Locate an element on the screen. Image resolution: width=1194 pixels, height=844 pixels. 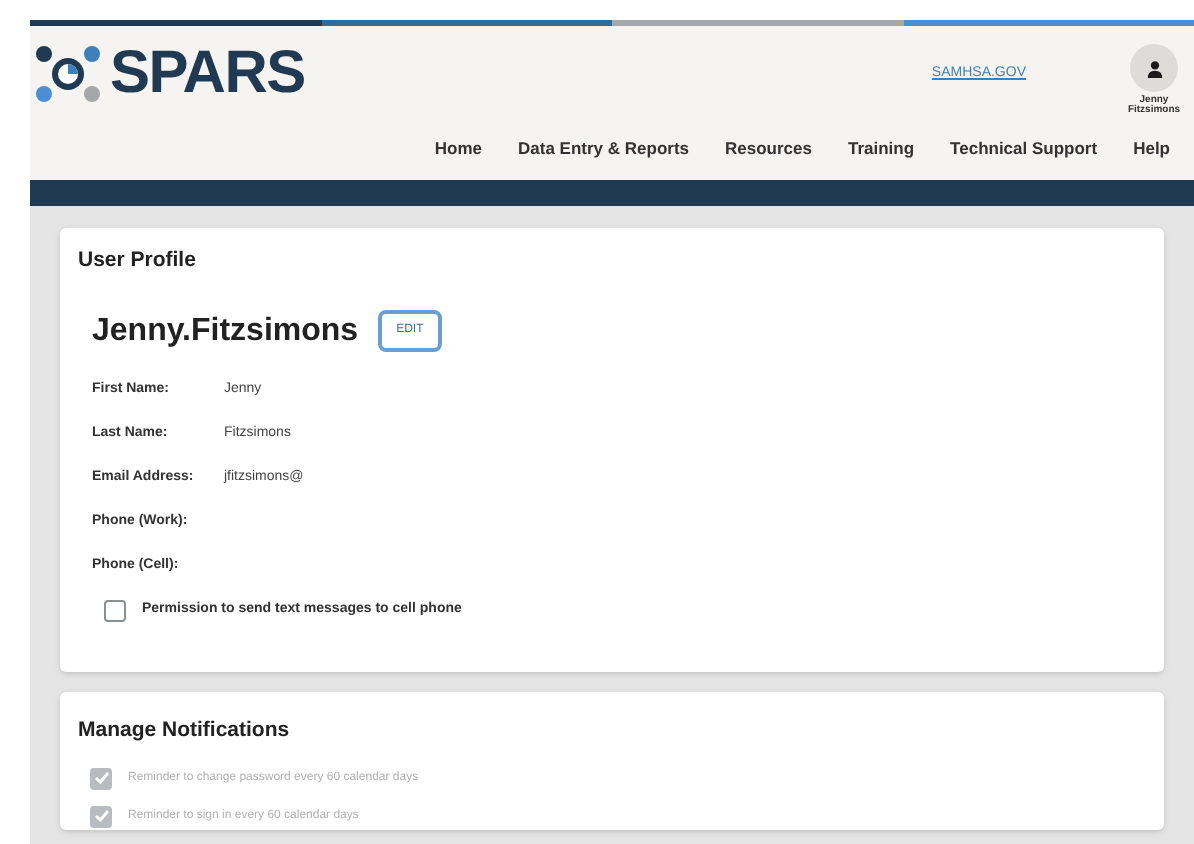
section-title: User Profile is located at coordinates (138, 261).